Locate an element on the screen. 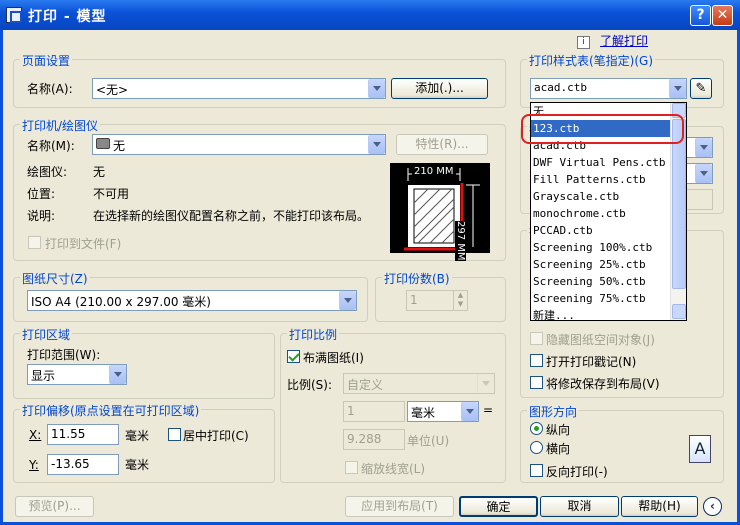 The height and width of the screenshot is (525, 740). center-plot-checkbox is located at coordinates (174, 434).